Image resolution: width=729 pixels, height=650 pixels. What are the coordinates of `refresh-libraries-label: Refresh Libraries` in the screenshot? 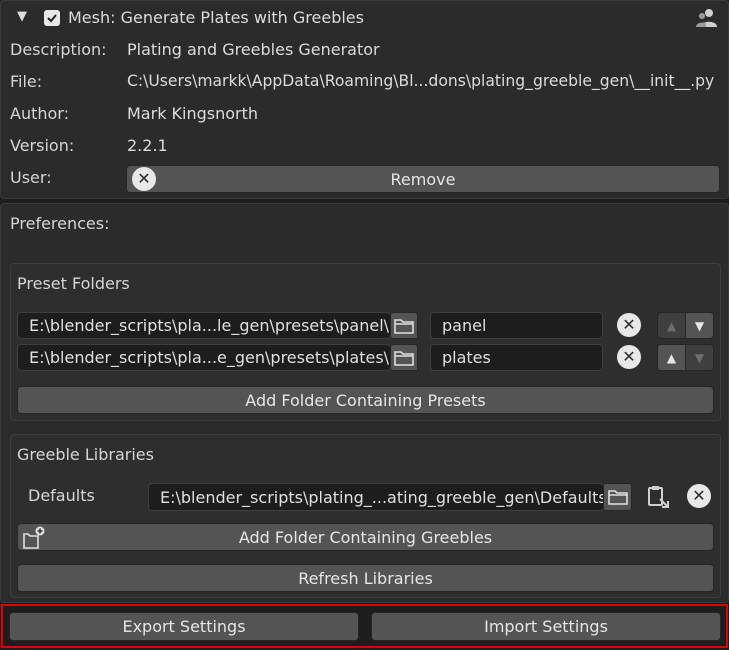 It's located at (365, 578).